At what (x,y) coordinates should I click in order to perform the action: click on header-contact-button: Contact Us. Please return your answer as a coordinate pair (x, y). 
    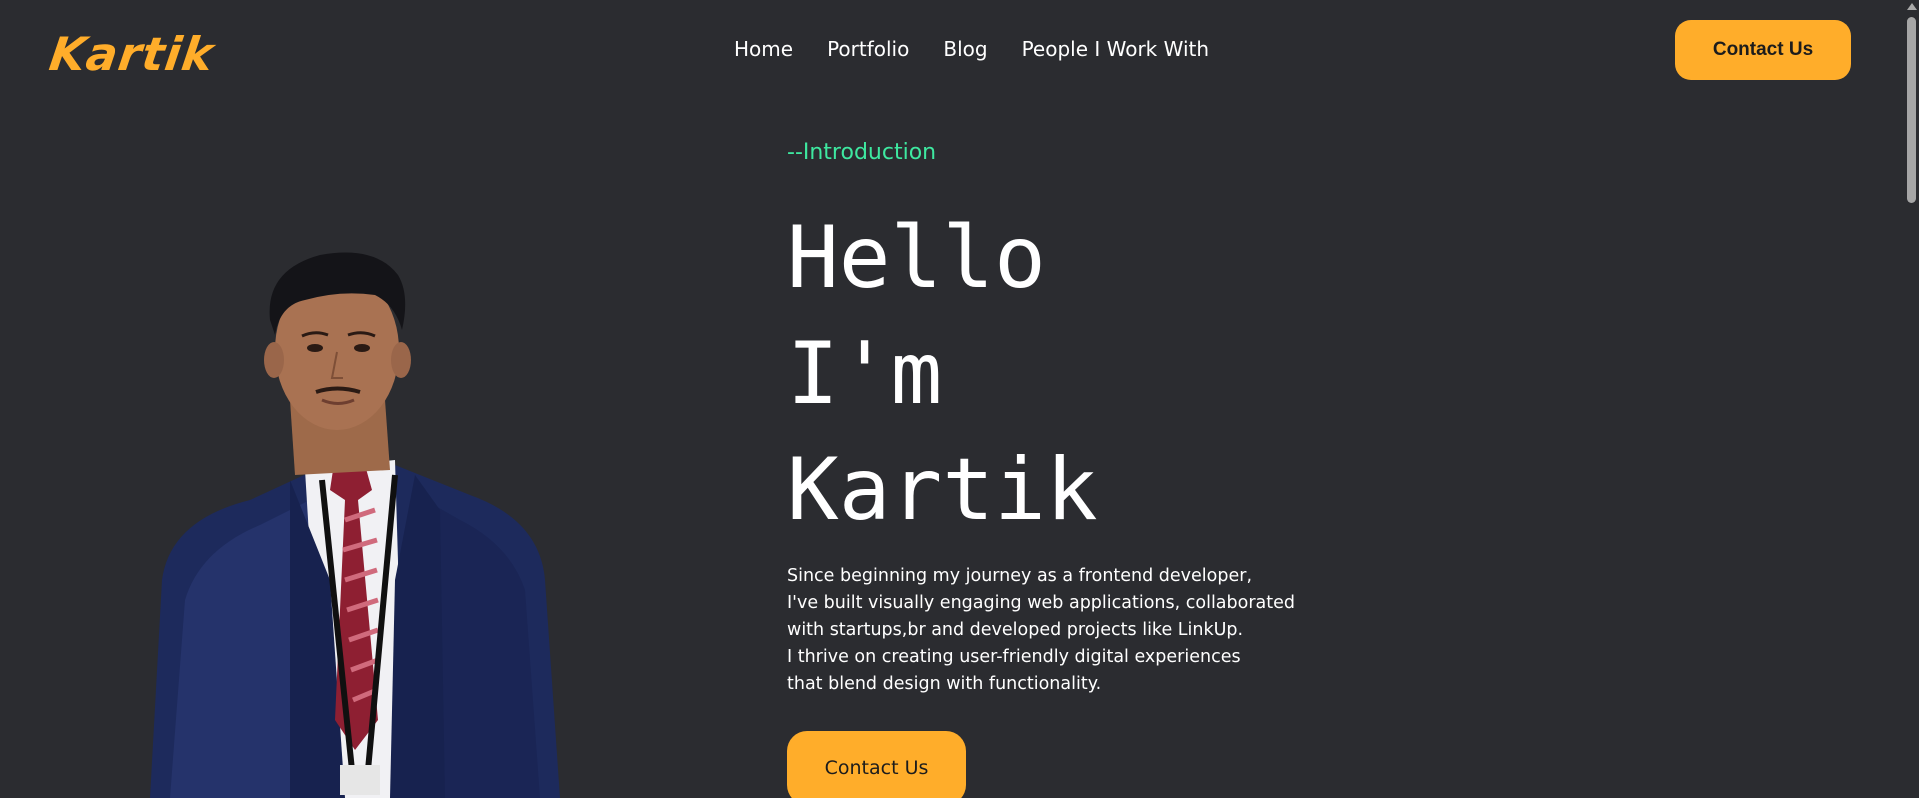
    Looking at the image, I should click on (1763, 50).